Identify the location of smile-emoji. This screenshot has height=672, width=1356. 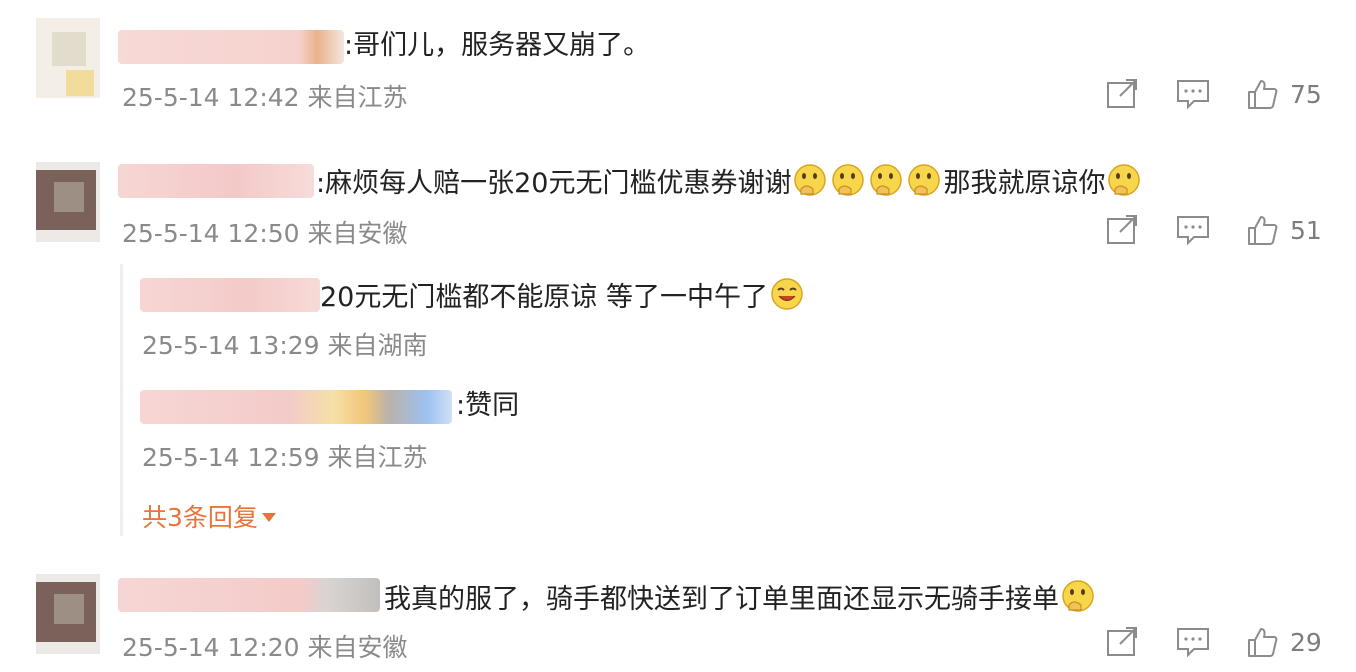
(787, 299).